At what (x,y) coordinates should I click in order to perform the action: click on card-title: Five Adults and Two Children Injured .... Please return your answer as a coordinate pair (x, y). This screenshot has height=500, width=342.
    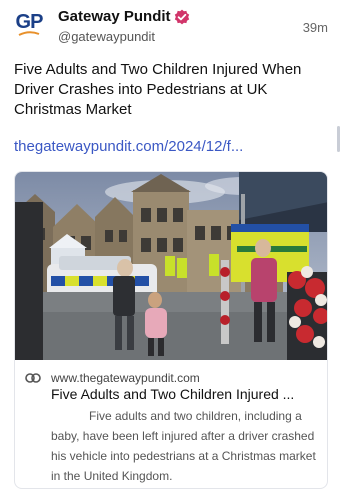
    Looking at the image, I should click on (186, 394).